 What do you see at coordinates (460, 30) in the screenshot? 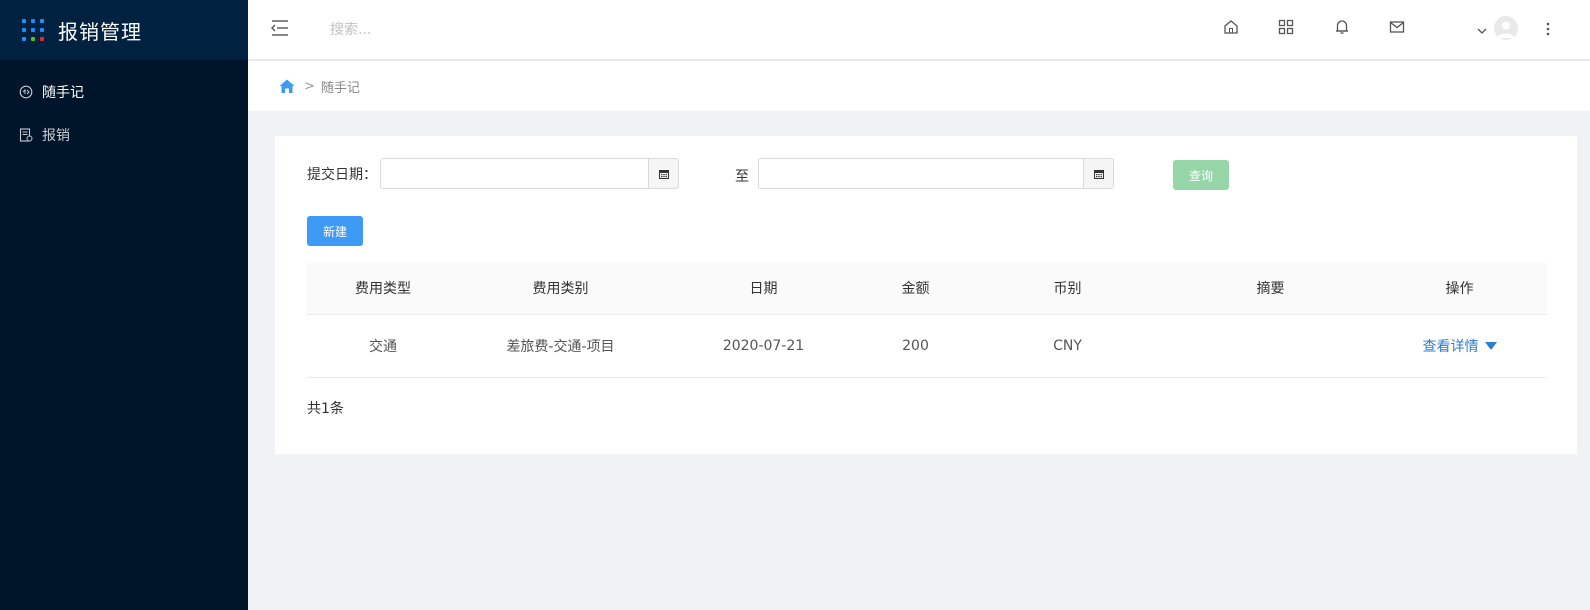
I see `search-input` at bounding box center [460, 30].